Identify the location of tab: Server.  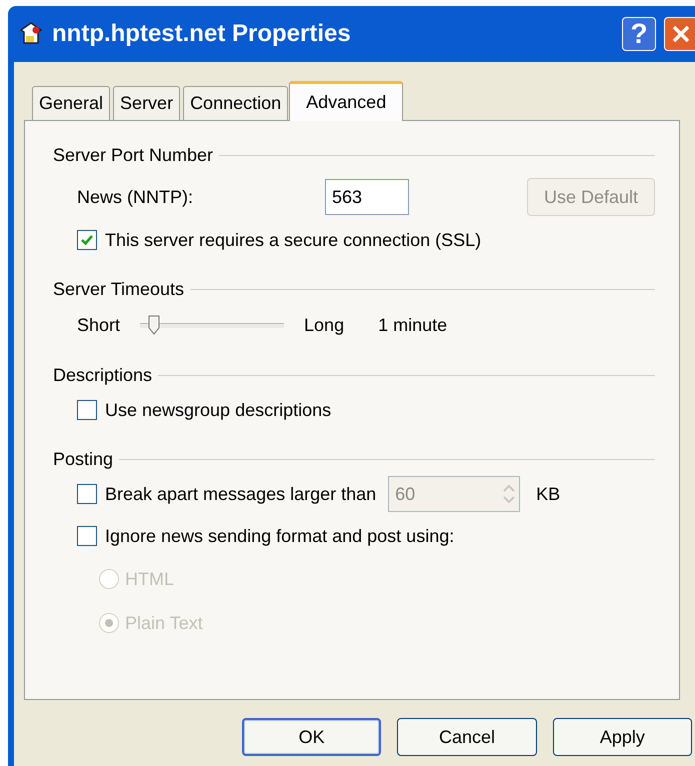
(146, 103).